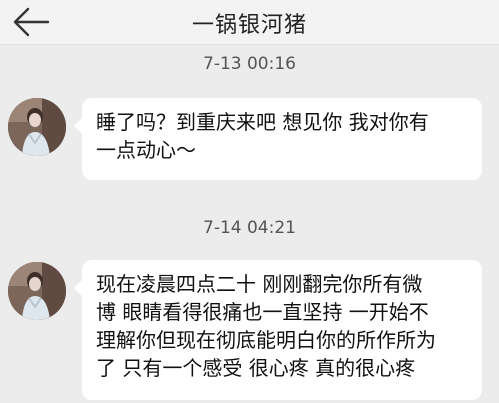 Image resolution: width=499 pixels, height=403 pixels. What do you see at coordinates (249, 25) in the screenshot?
I see `chat-title: 一锅银河猪` at bounding box center [249, 25].